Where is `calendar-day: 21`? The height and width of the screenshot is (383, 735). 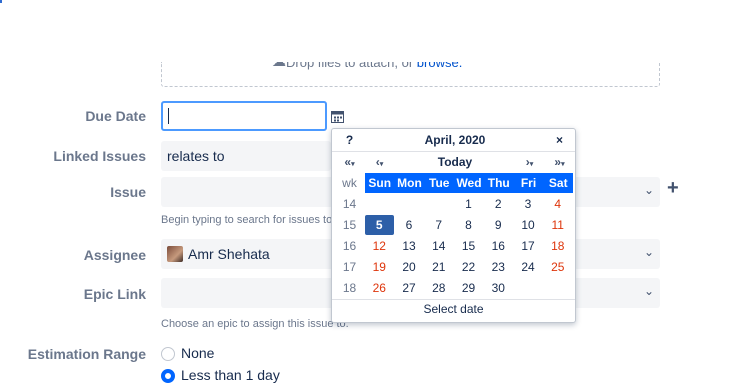
calendar-day: 21 is located at coordinates (438, 267).